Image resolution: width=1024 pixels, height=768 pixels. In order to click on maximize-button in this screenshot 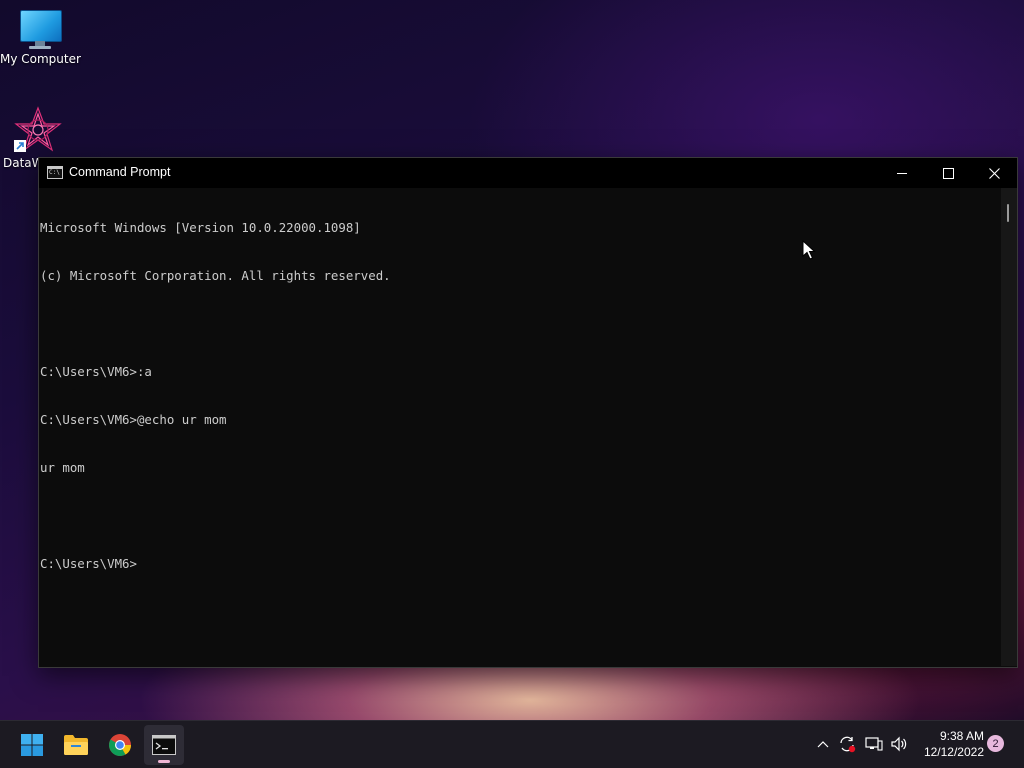, I will do `click(948, 173)`.